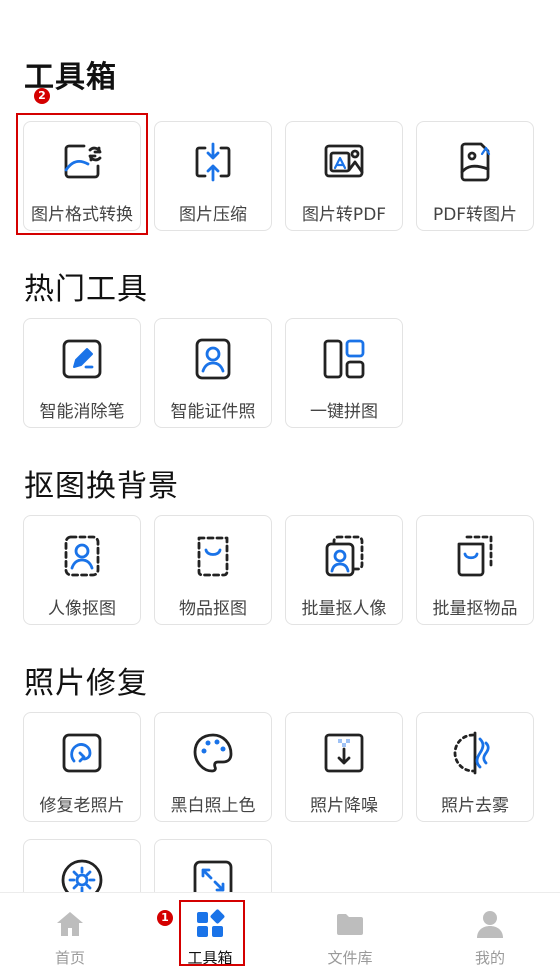  I want to click on tool-image-to-pdf: 图片转PDF, so click(344, 176).